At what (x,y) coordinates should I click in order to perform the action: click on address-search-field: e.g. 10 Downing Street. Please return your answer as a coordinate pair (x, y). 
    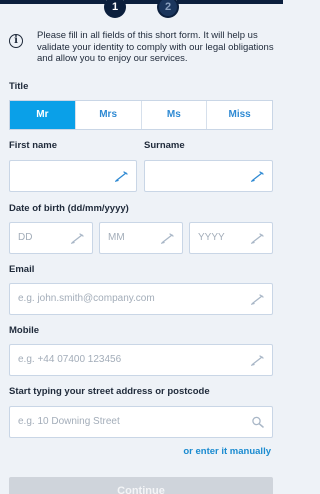
    Looking at the image, I should click on (141, 422).